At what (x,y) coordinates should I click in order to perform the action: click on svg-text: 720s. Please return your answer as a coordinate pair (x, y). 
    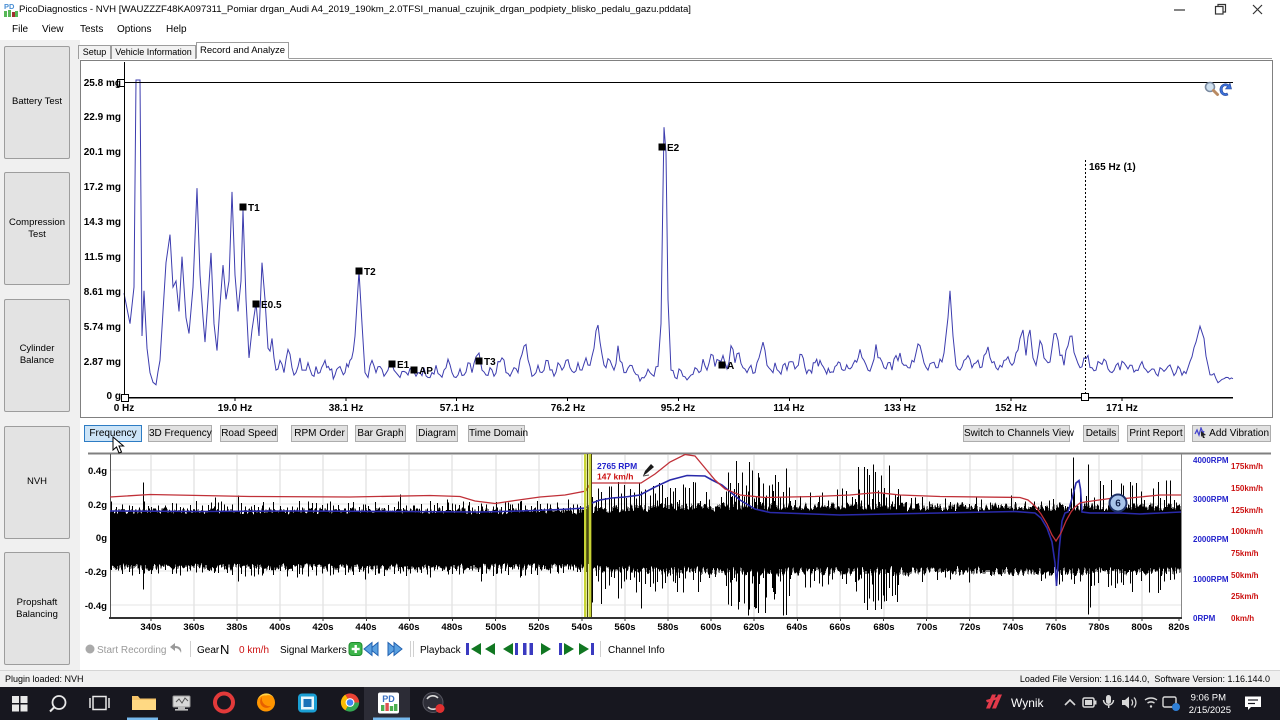
    Looking at the image, I should click on (969, 627).